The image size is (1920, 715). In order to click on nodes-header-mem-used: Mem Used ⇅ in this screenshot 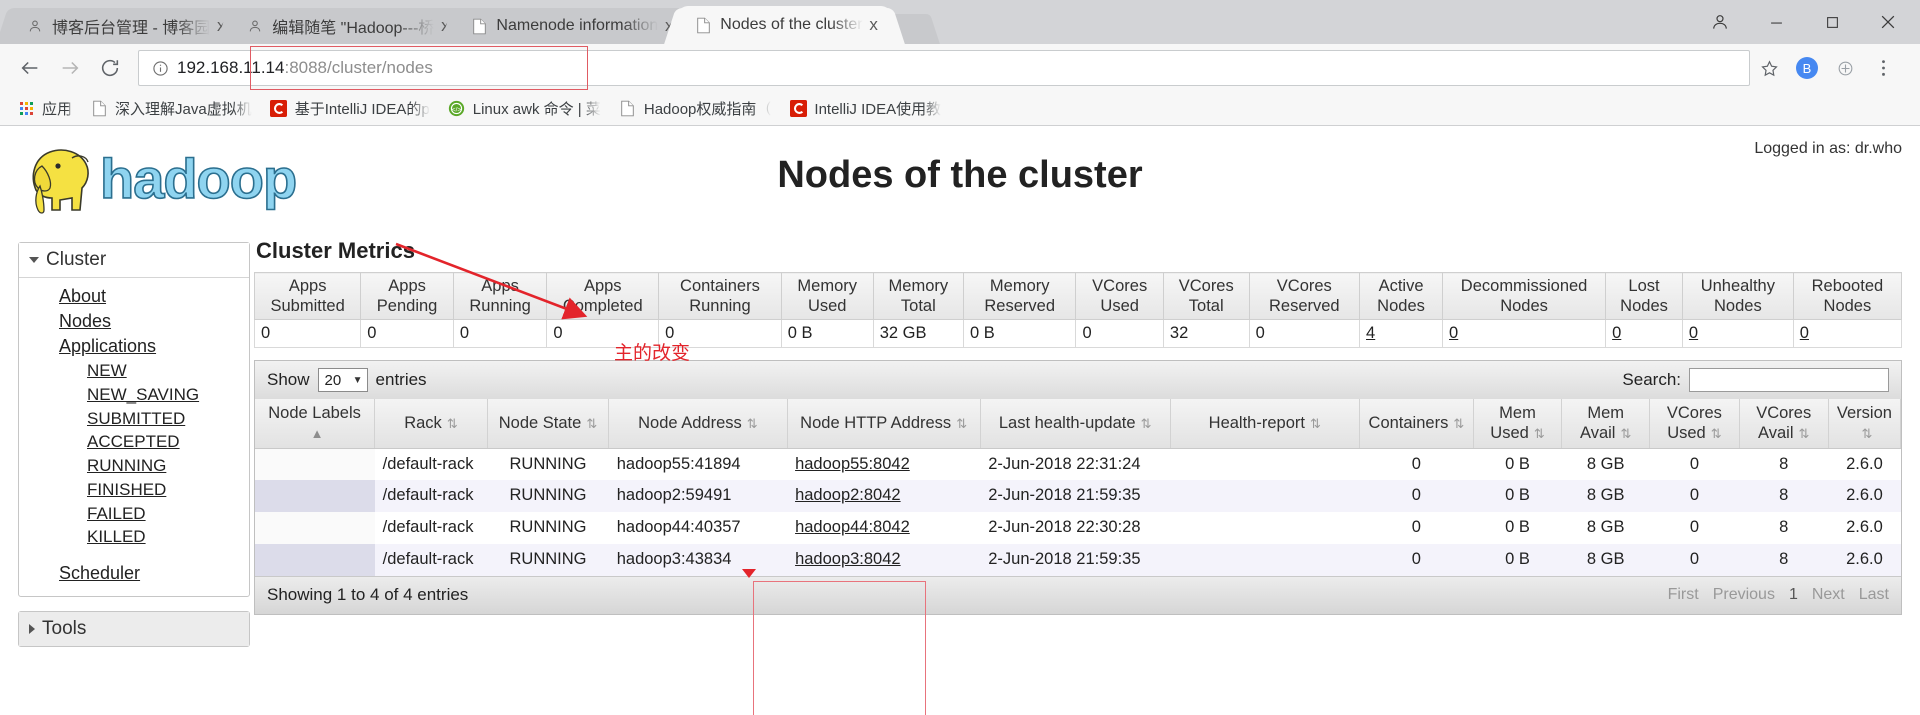, I will do `click(1518, 424)`.